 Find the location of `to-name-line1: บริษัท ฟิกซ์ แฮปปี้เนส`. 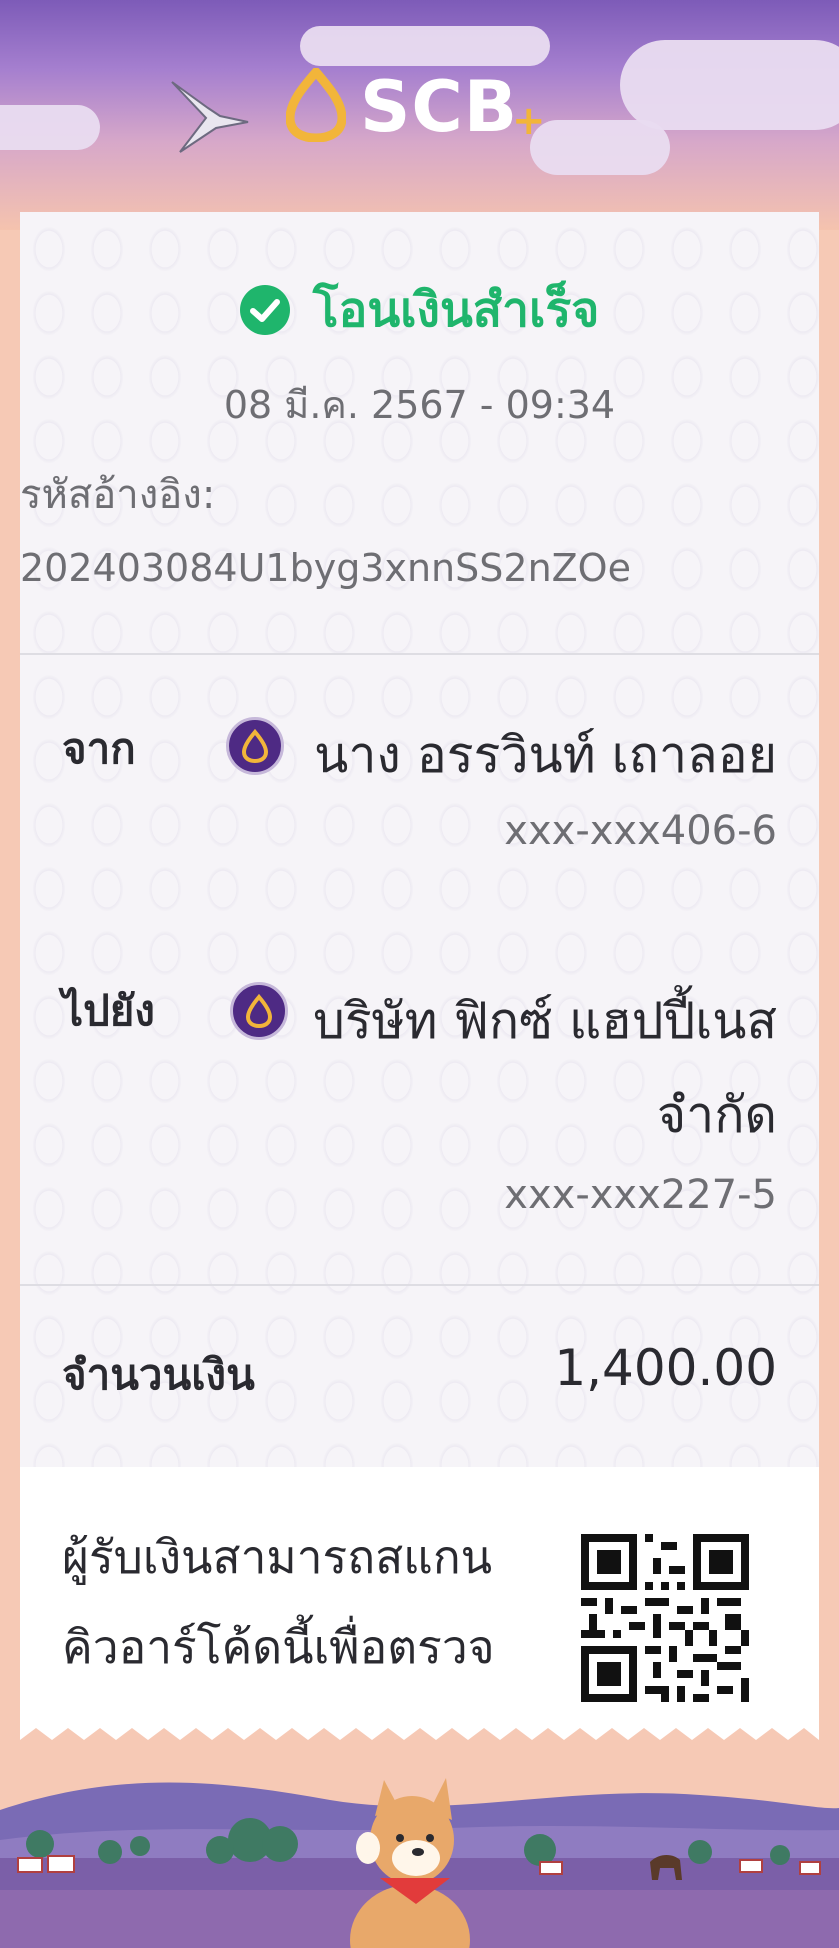

to-name-line1: บริษัท ฟิกซ์ แฮปปี้เนส is located at coordinates (545, 1021).